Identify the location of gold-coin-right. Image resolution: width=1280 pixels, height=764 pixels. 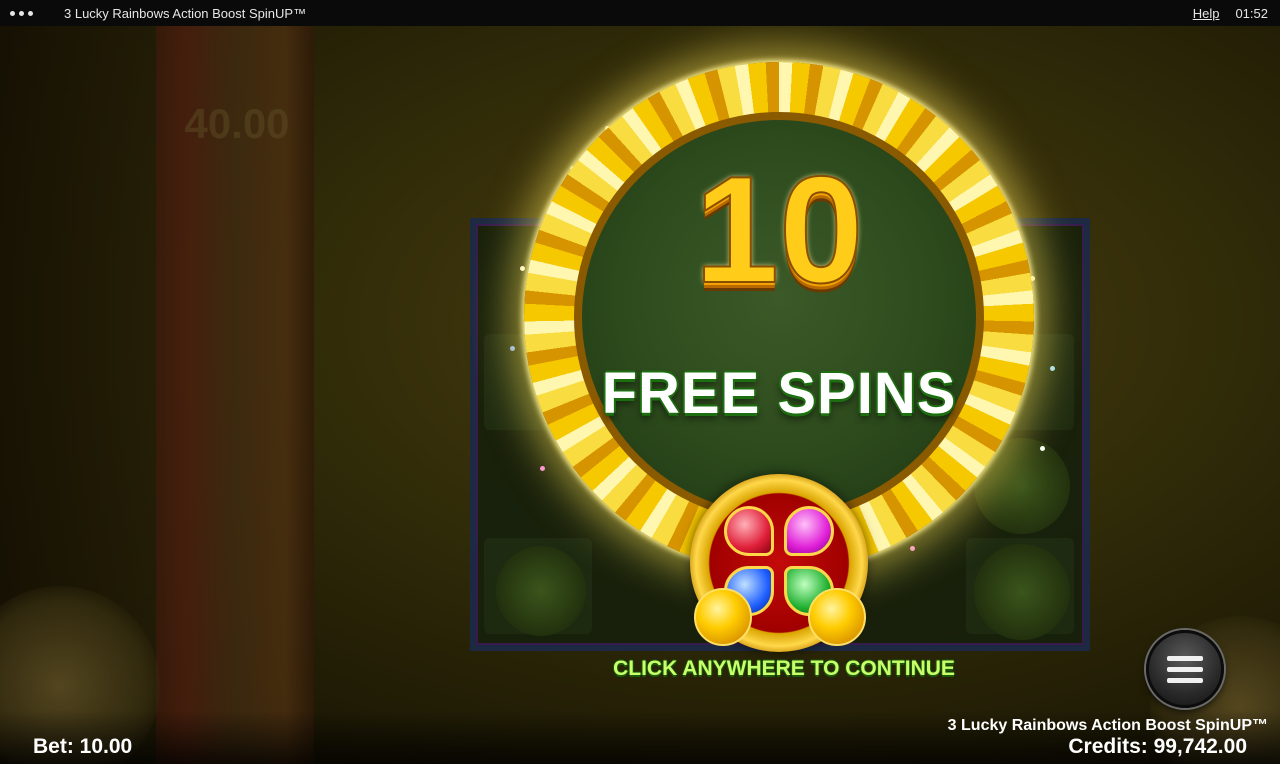
(837, 617).